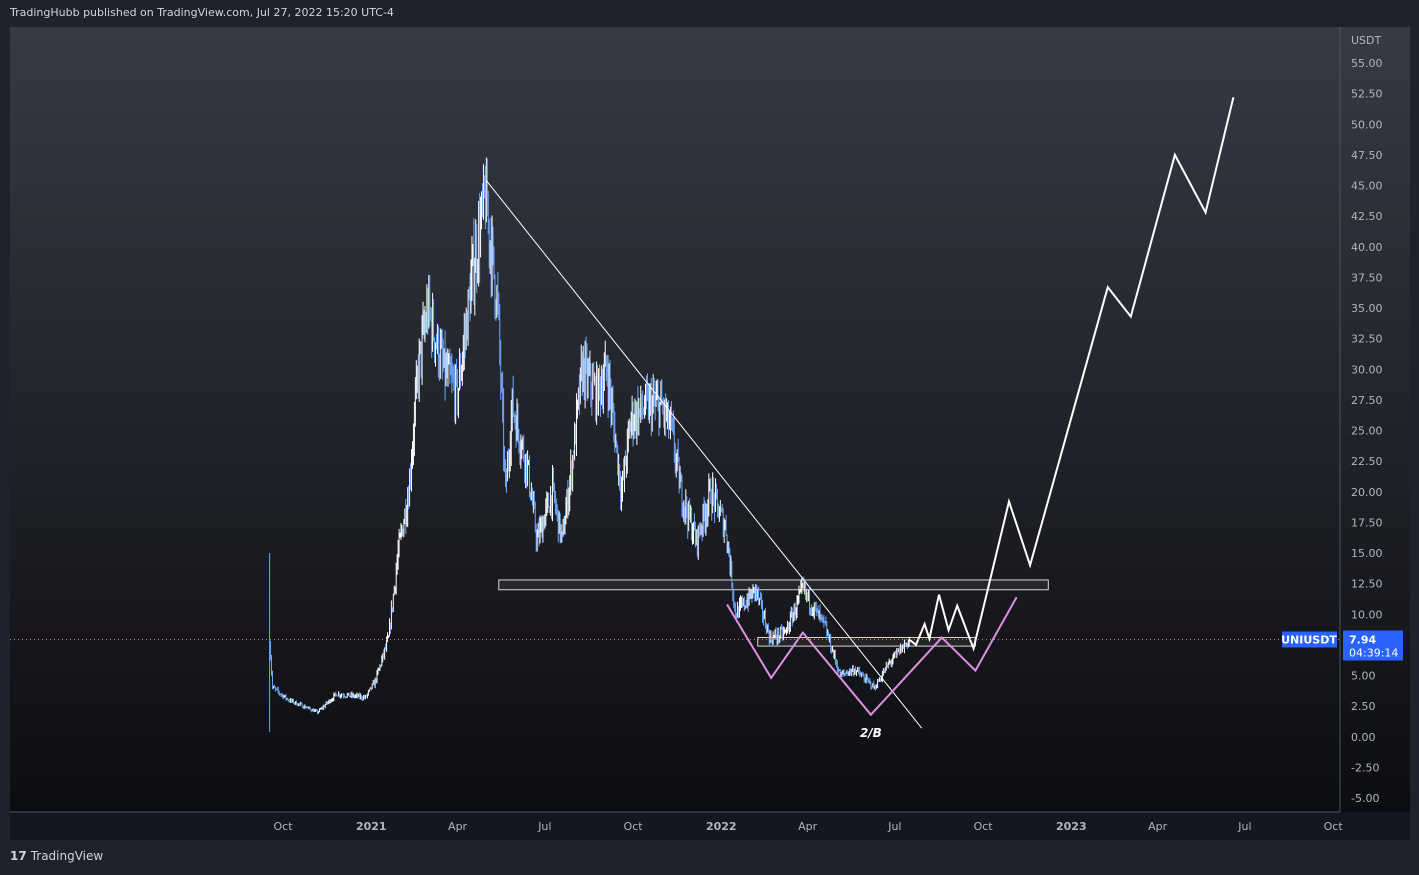 This screenshot has height=875, width=1419. Describe the element at coordinates (371, 826) in the screenshot. I see `x-tick-label: 2021` at that location.